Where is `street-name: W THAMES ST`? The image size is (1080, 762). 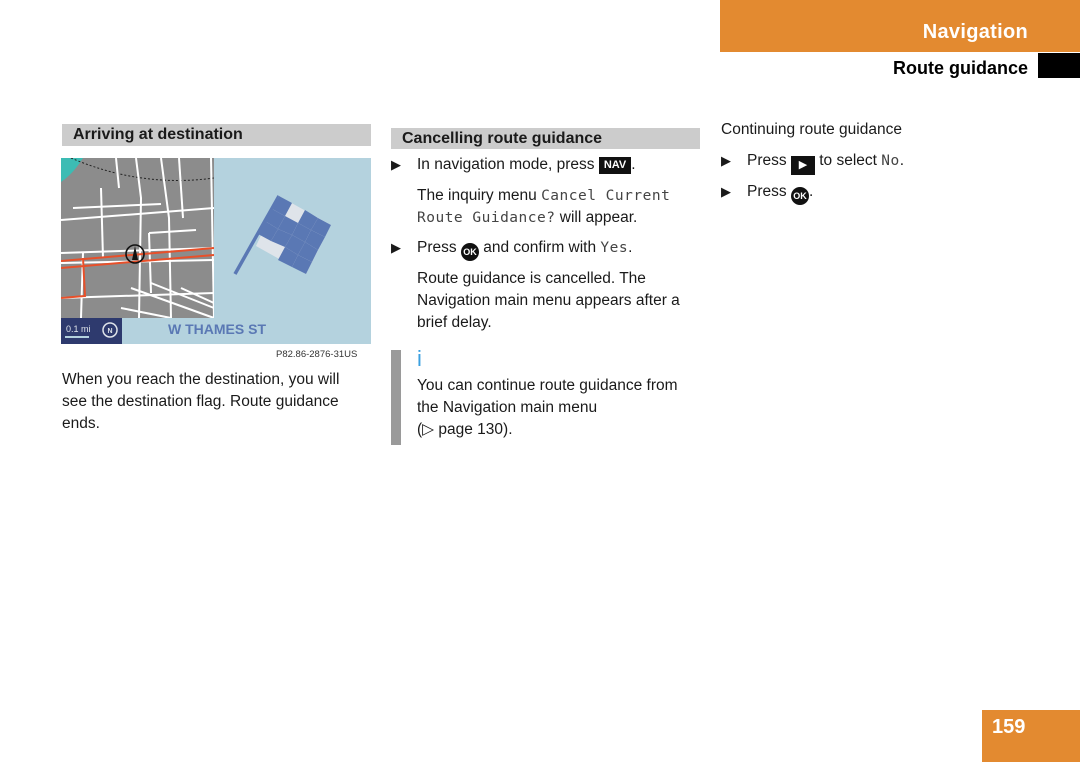 street-name: W THAMES ST is located at coordinates (217, 329).